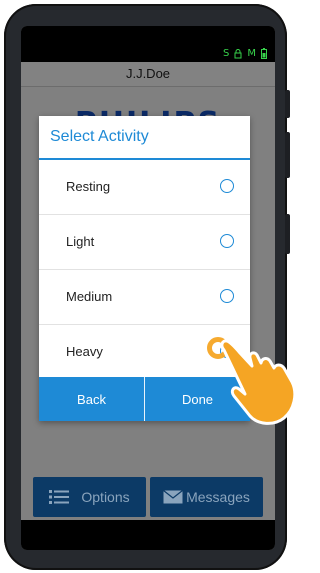  I want to click on status-icons: S M, so click(245, 53).